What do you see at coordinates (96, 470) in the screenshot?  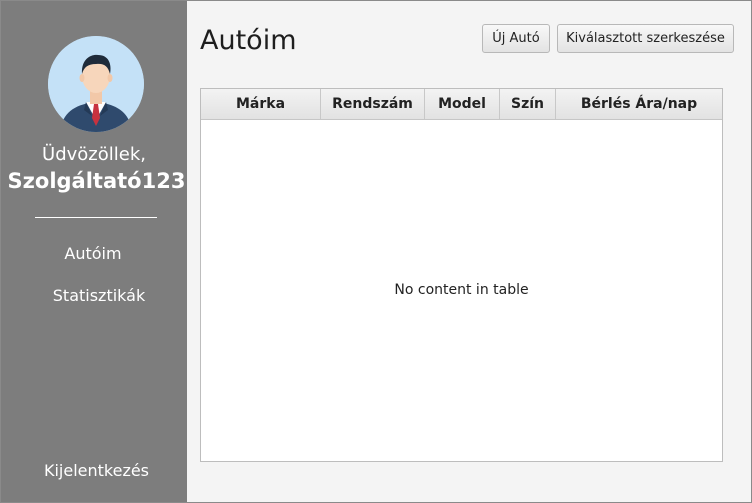 I see `logout-button: Kijelentkezés` at bounding box center [96, 470].